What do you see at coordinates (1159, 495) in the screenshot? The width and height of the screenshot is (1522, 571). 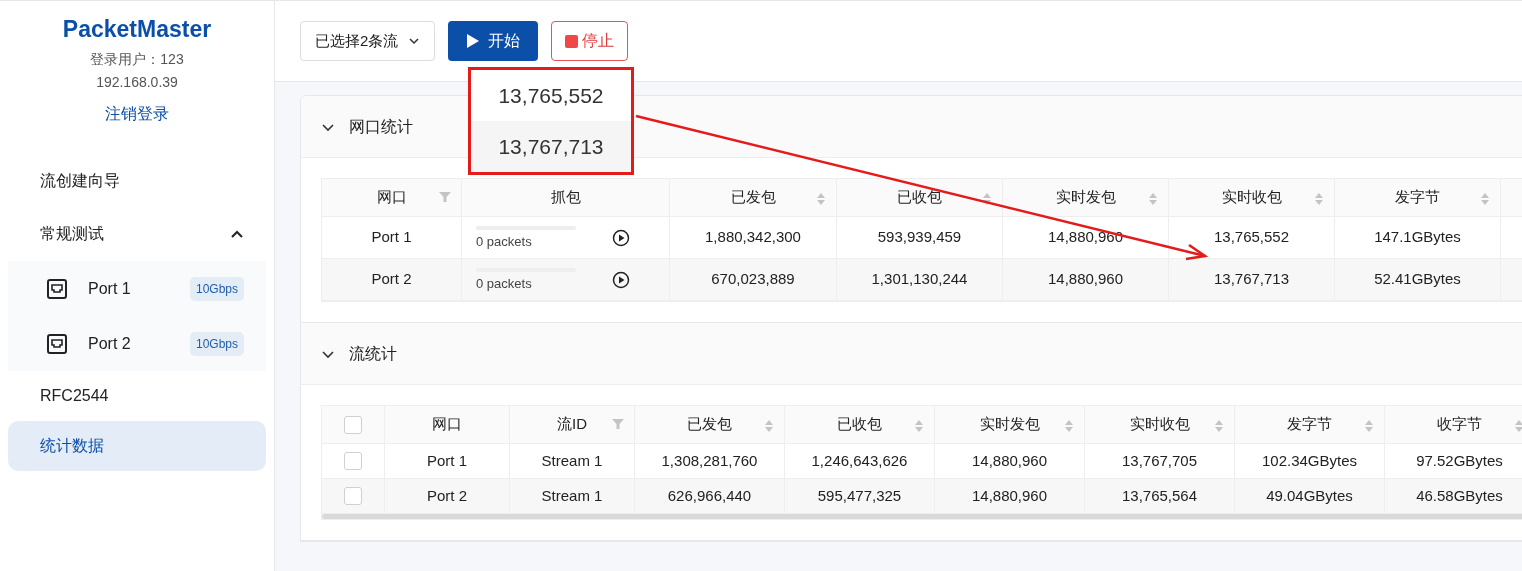 I see `table-cell-text: 13,765,564` at bounding box center [1159, 495].